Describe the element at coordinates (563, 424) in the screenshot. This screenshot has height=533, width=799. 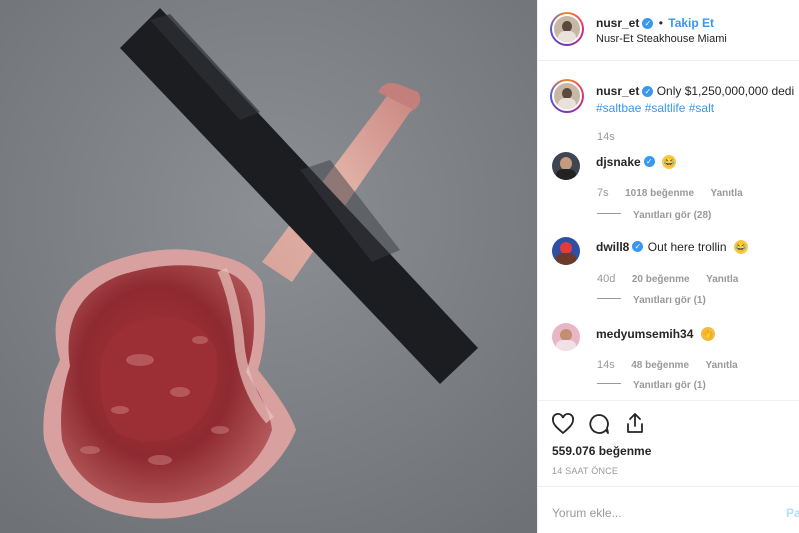
I see `heart-icon` at that location.